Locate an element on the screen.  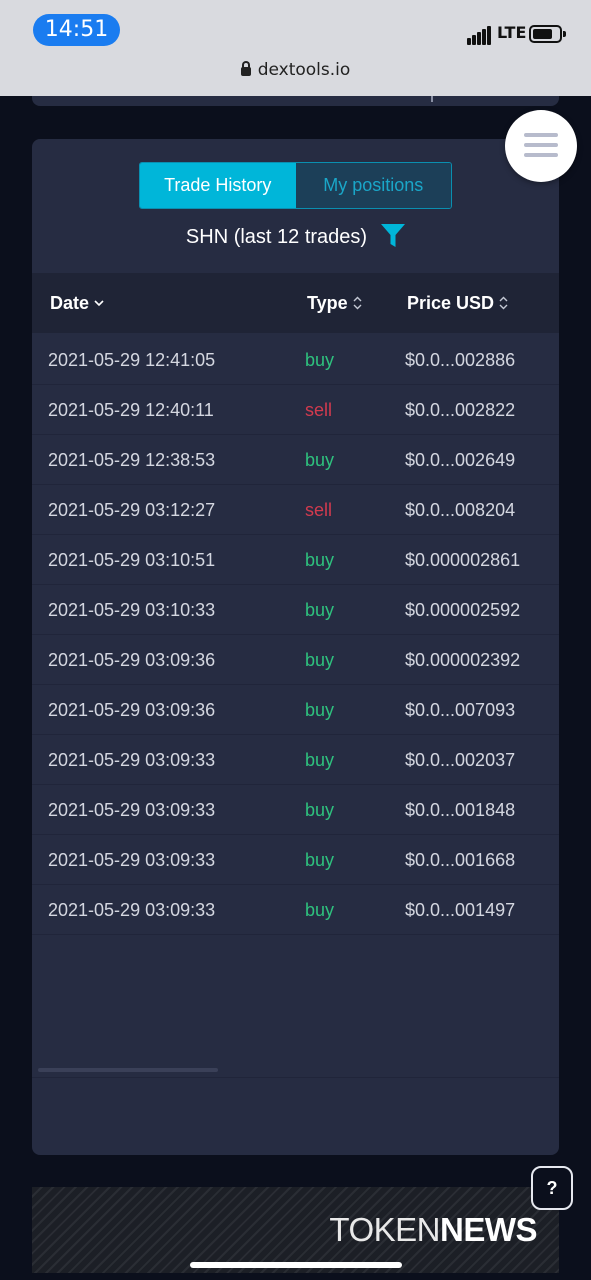
chevron-down-icon is located at coordinates (99, 302).